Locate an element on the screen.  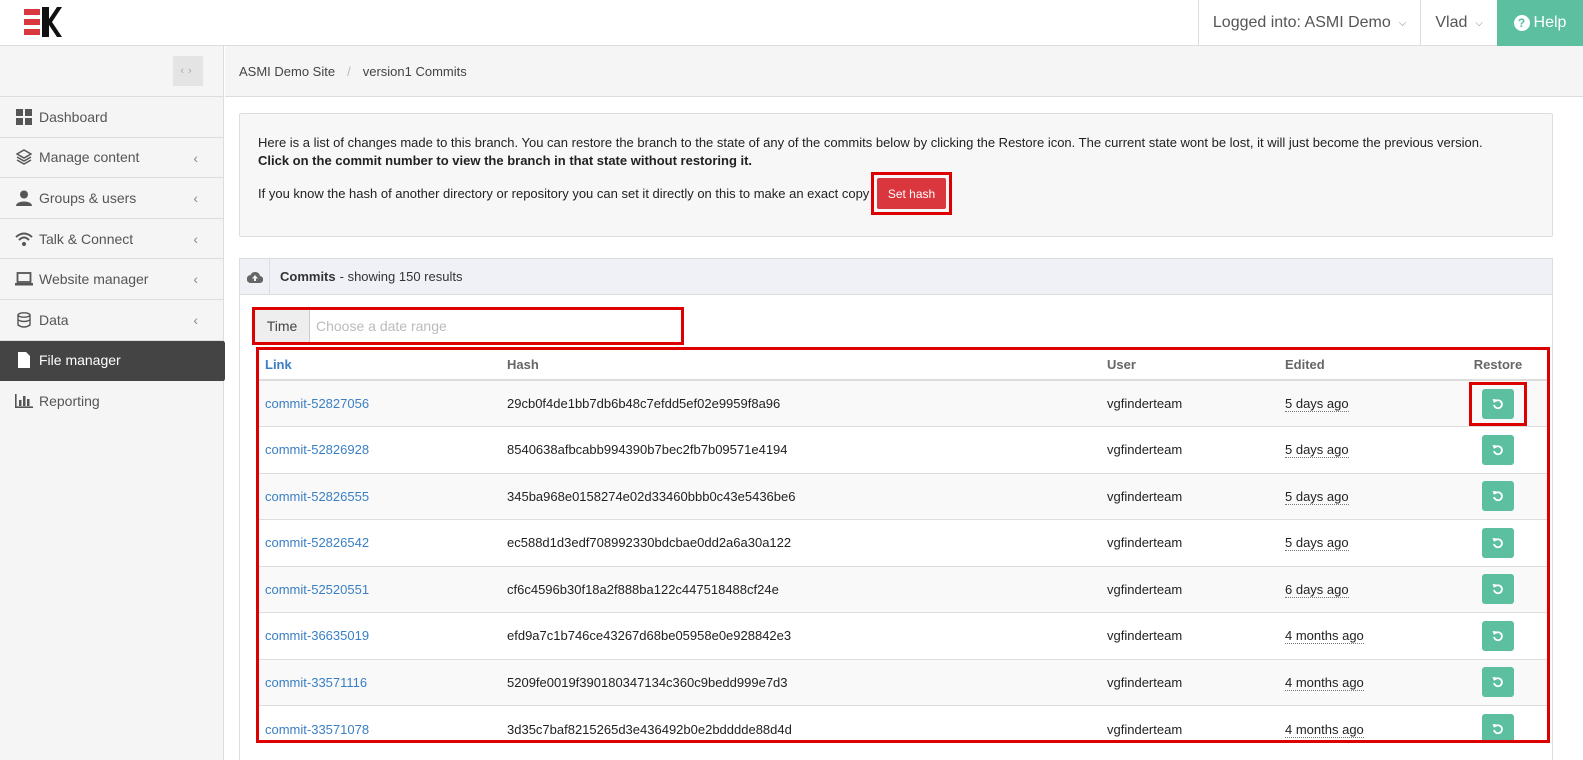
sidebar-item-label: Dashboard is located at coordinates (73, 116).